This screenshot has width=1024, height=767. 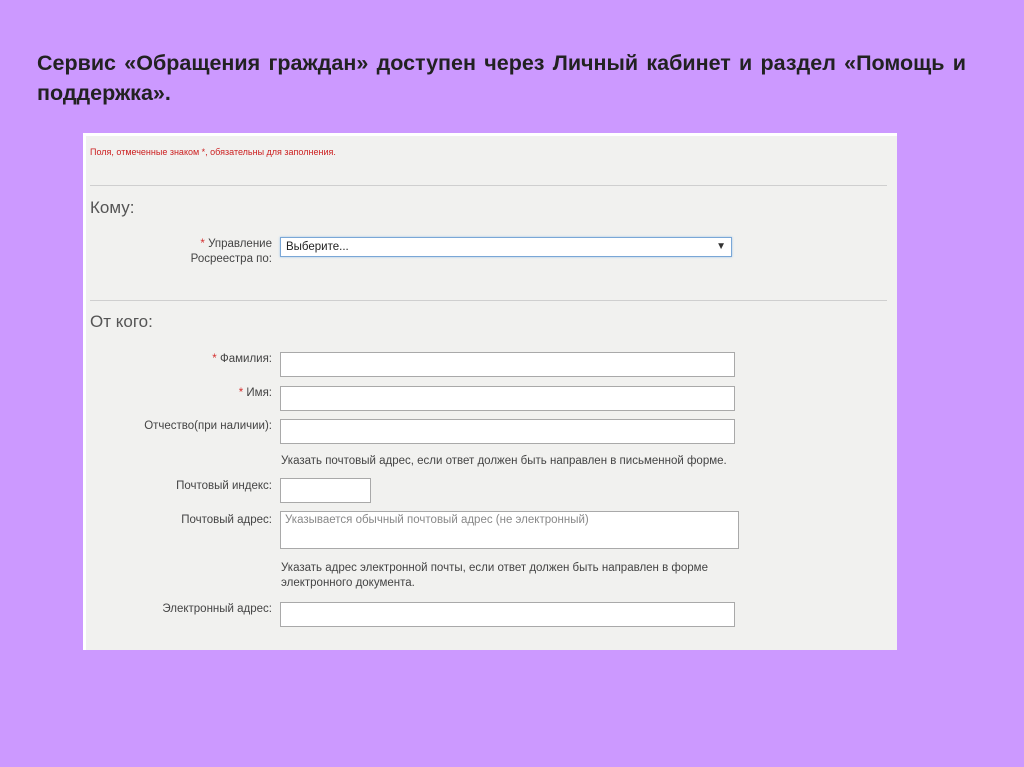 I want to click on postal-address-label: Почтовый адрес:, so click(x=226, y=520).